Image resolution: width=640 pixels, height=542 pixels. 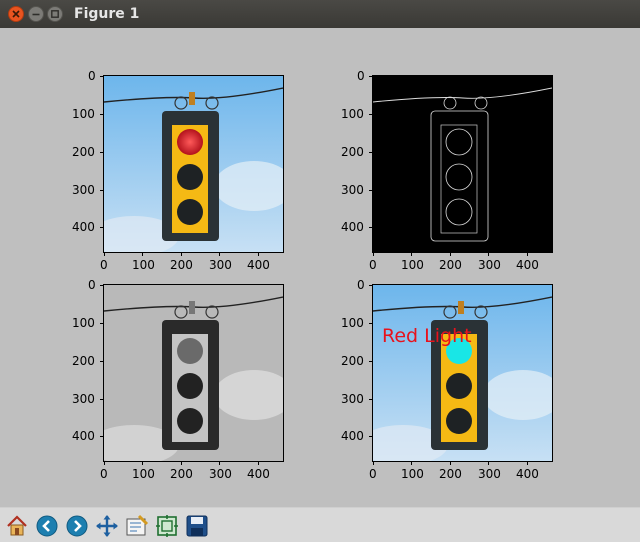 I want to click on title-bar: Figure 1, so click(x=320, y=14).